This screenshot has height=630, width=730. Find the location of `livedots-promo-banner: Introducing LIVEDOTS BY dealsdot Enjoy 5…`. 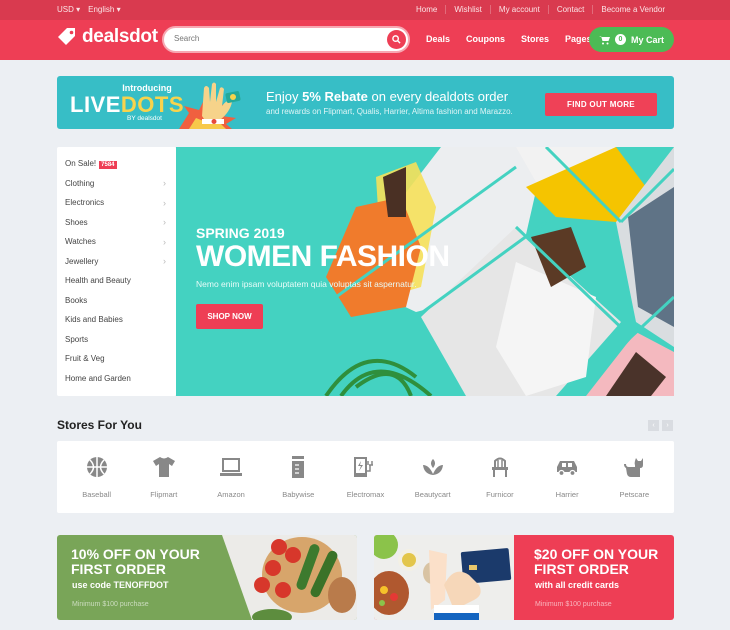

livedots-promo-banner: Introducing LIVEDOTS BY dealsdot Enjoy 5… is located at coordinates (365, 102).